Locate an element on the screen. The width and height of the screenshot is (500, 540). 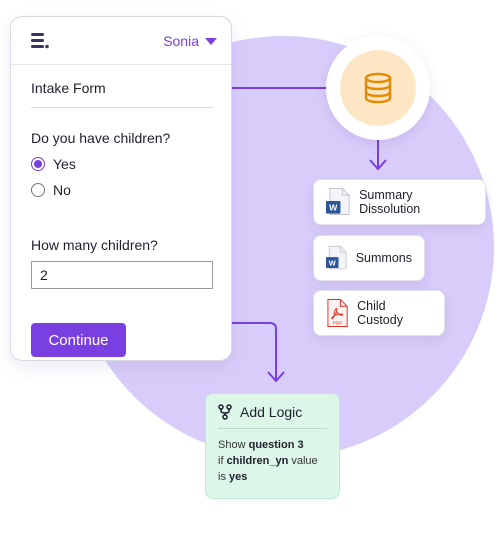
database-icon-bg is located at coordinates (378, 88).